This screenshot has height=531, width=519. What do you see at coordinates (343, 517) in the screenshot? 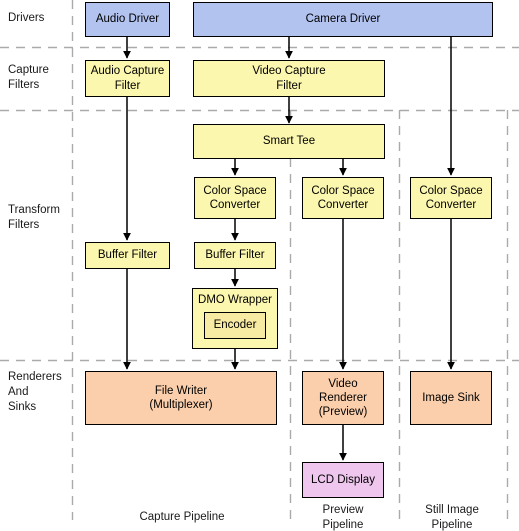
I see `pipeline-label-preview: Preview Pipeline` at bounding box center [343, 517].